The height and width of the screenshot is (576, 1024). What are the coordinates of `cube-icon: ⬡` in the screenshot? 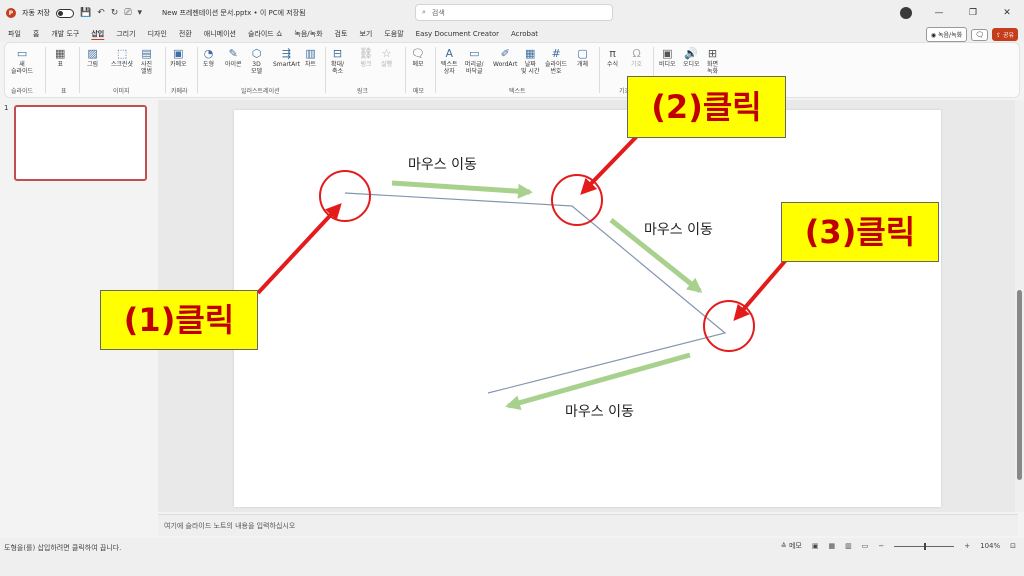 It's located at (256, 53).